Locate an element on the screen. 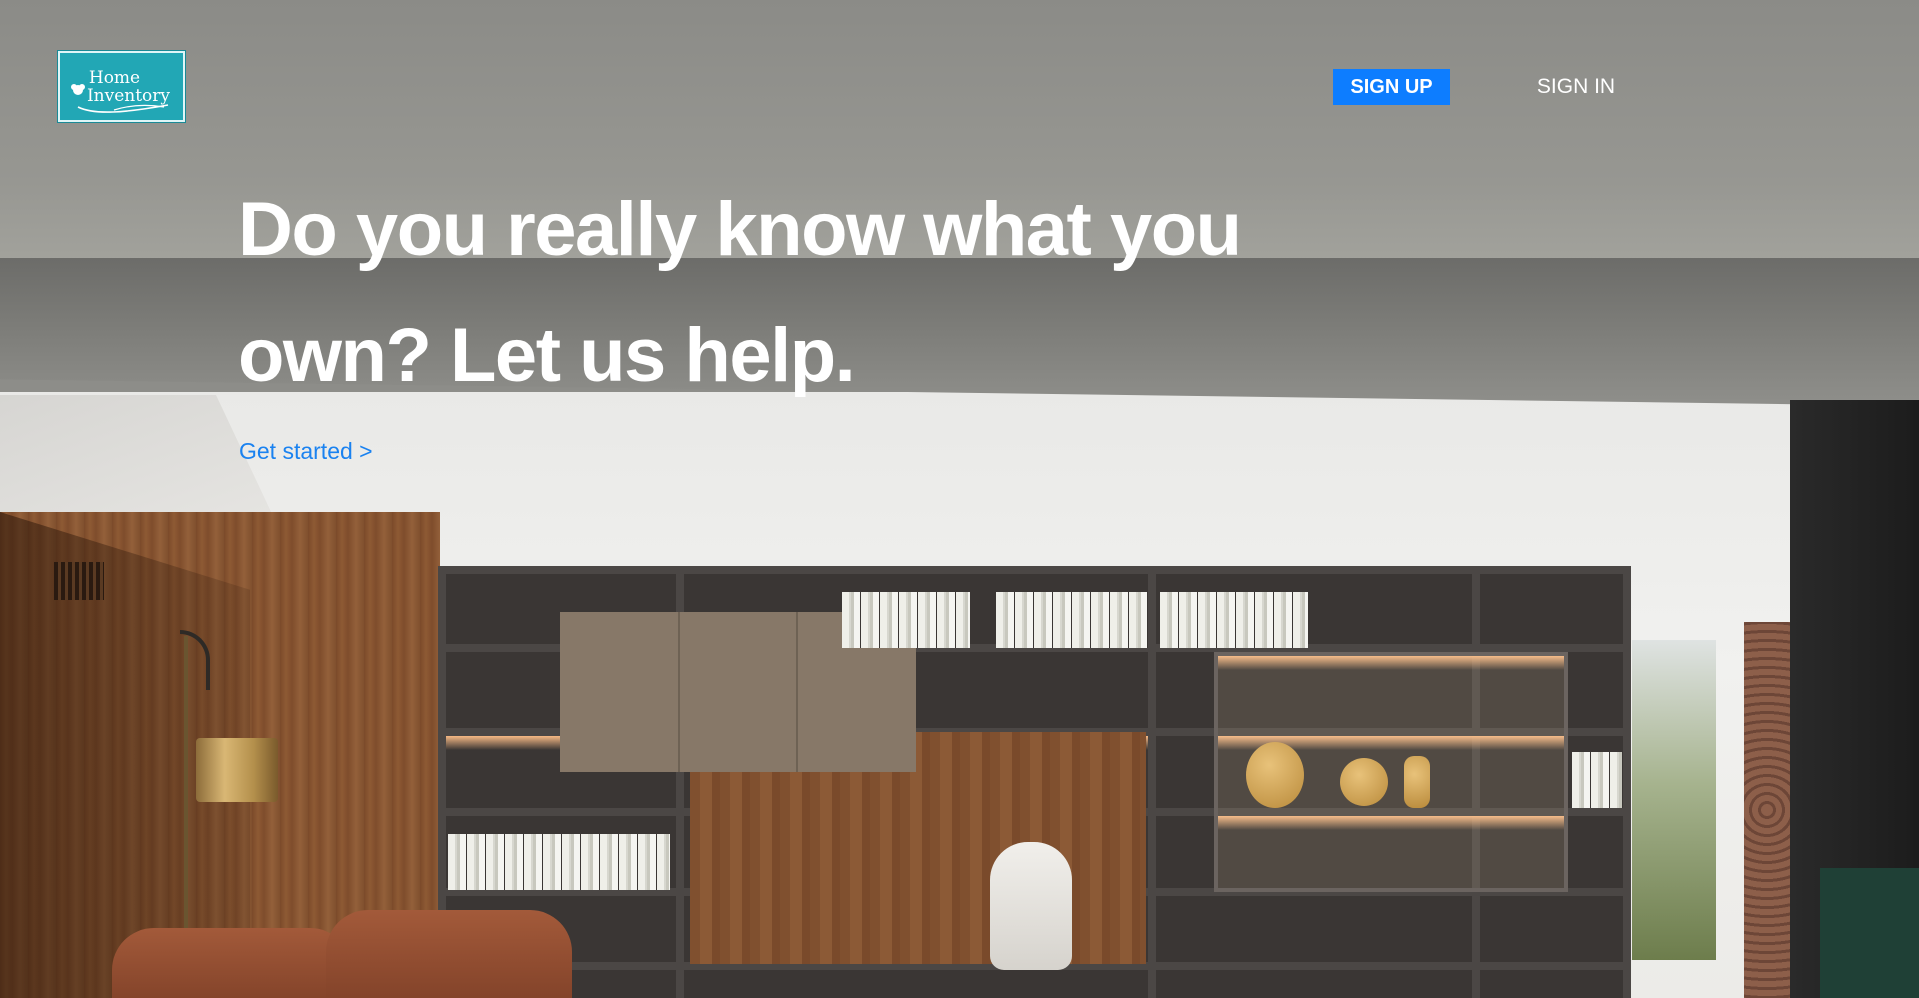 The width and height of the screenshot is (1919, 998). garden-doorway is located at coordinates (1674, 800).